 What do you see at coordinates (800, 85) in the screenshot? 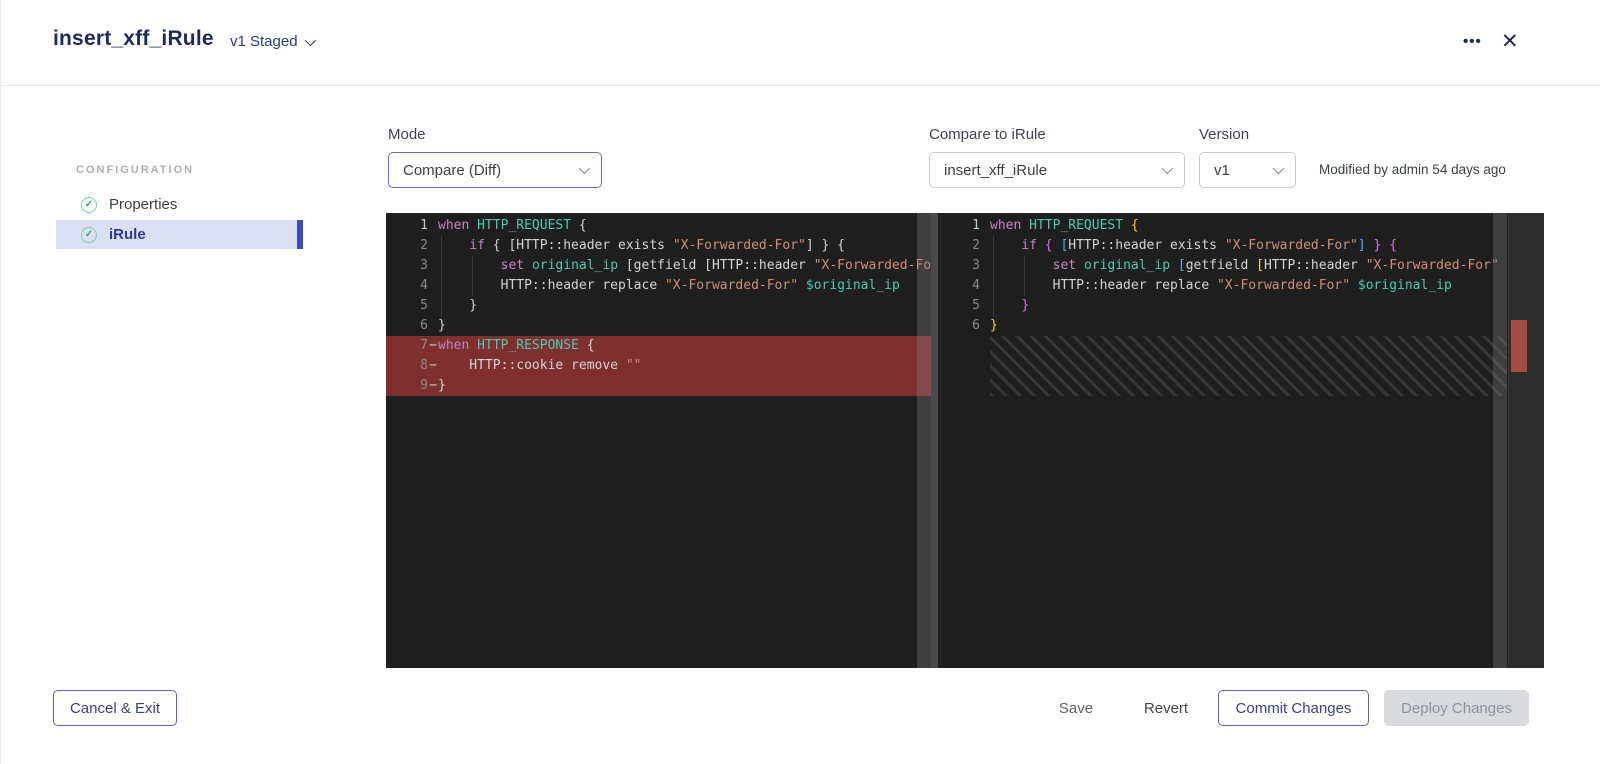
I see `header-divider` at bounding box center [800, 85].